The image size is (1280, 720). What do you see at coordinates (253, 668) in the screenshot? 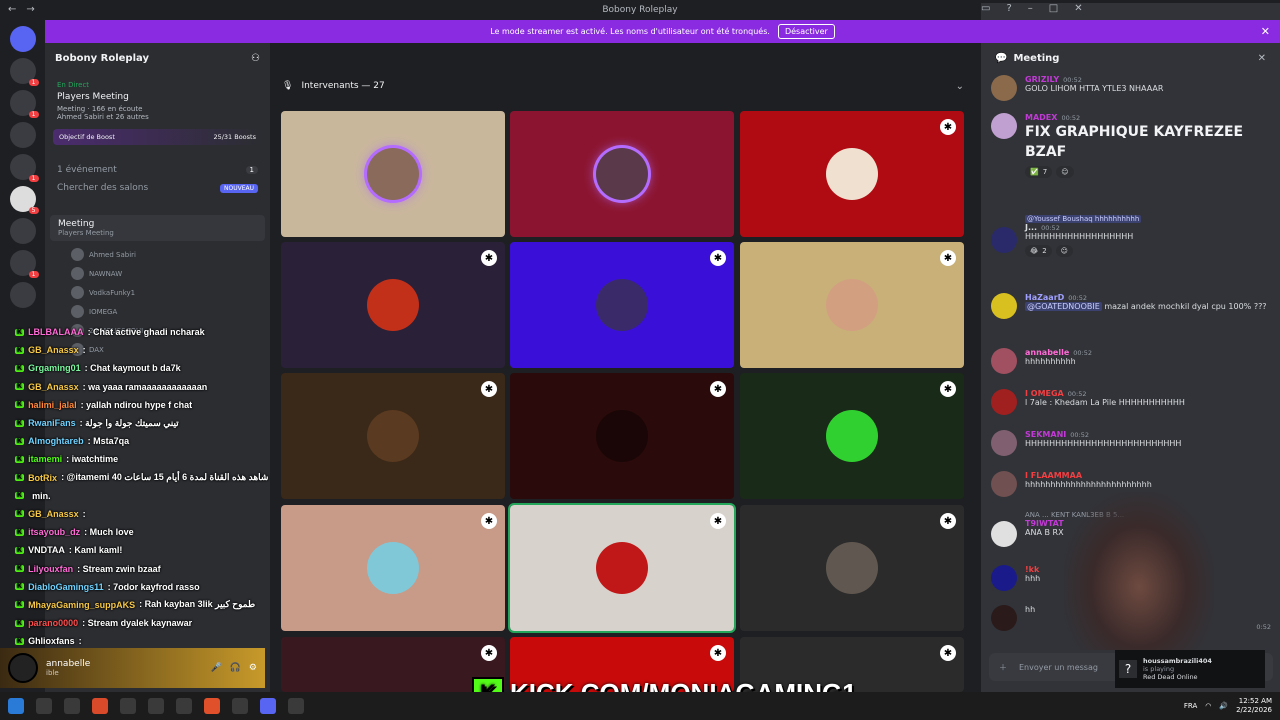
I see `gear-icon: ⚙` at bounding box center [253, 668].